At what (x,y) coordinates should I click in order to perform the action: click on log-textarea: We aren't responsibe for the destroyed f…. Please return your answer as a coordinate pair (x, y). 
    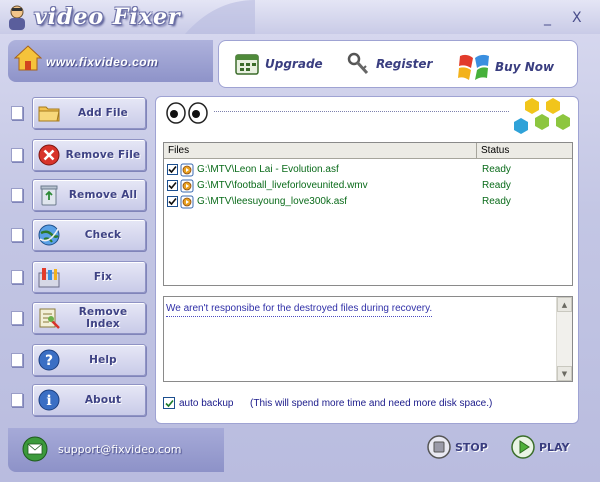
    Looking at the image, I should click on (368, 339).